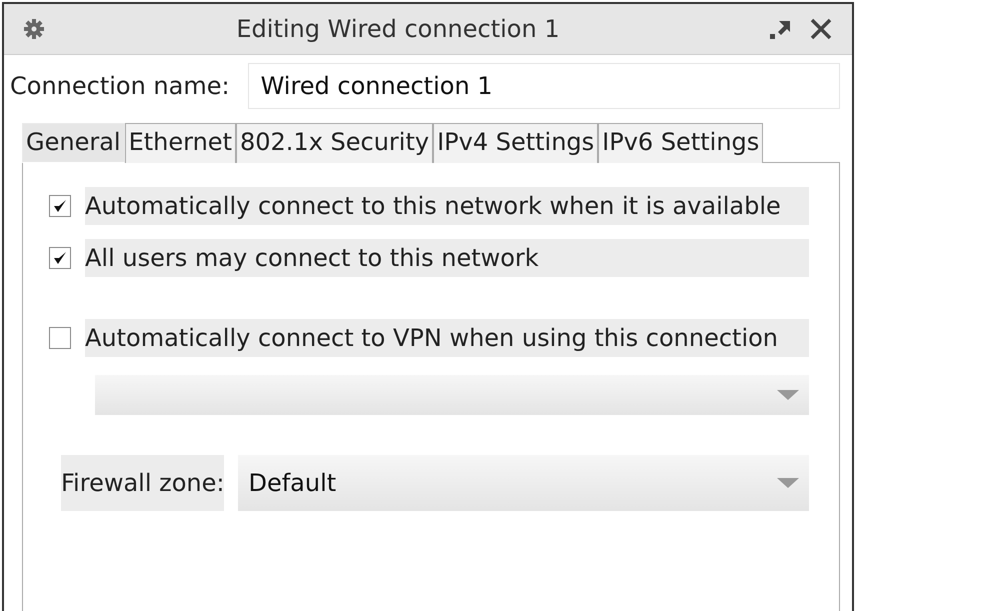 This screenshot has width=999, height=611. What do you see at coordinates (142, 483) in the screenshot?
I see `firewall-zone-label: Firewall zone:` at bounding box center [142, 483].